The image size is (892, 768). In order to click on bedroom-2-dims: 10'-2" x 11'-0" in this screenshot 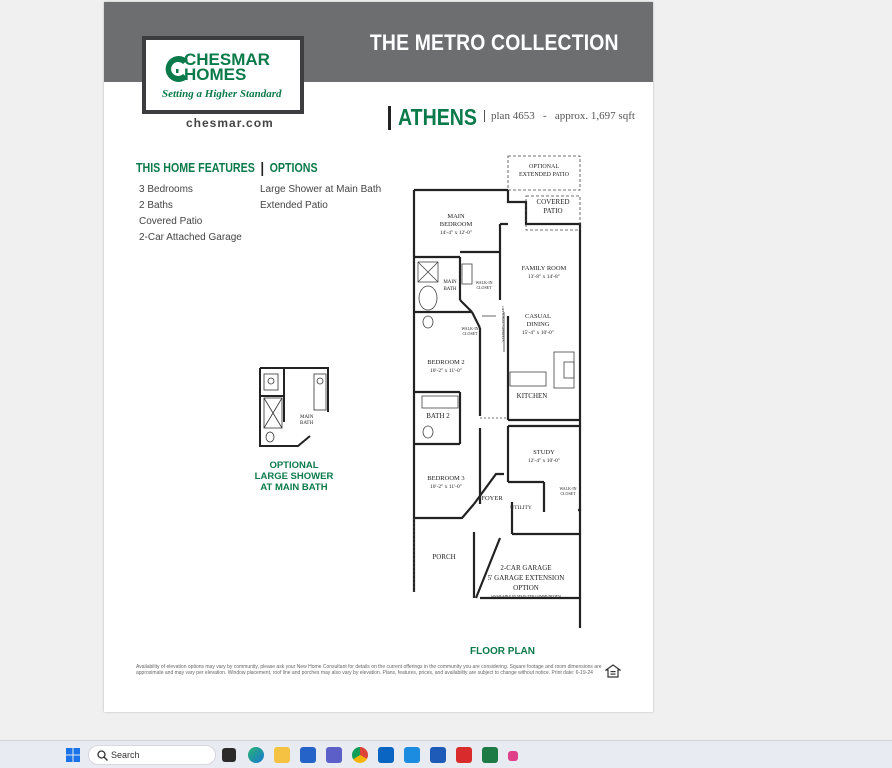, I will do `click(446, 371)`.